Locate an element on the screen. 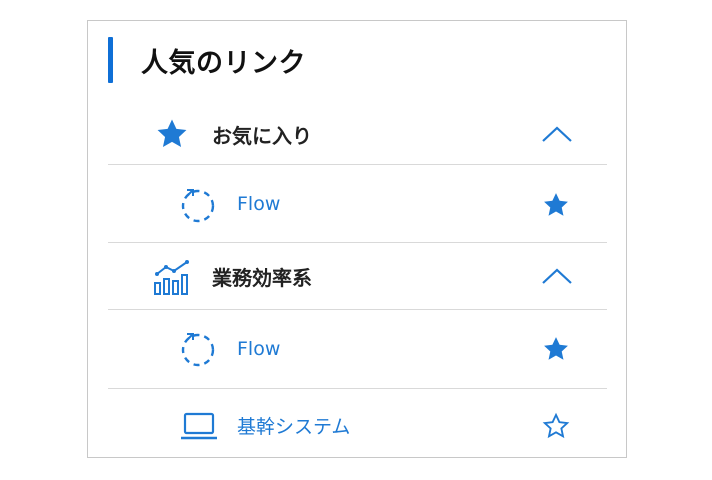  panel-title: 人気のリンク is located at coordinates (223, 63).